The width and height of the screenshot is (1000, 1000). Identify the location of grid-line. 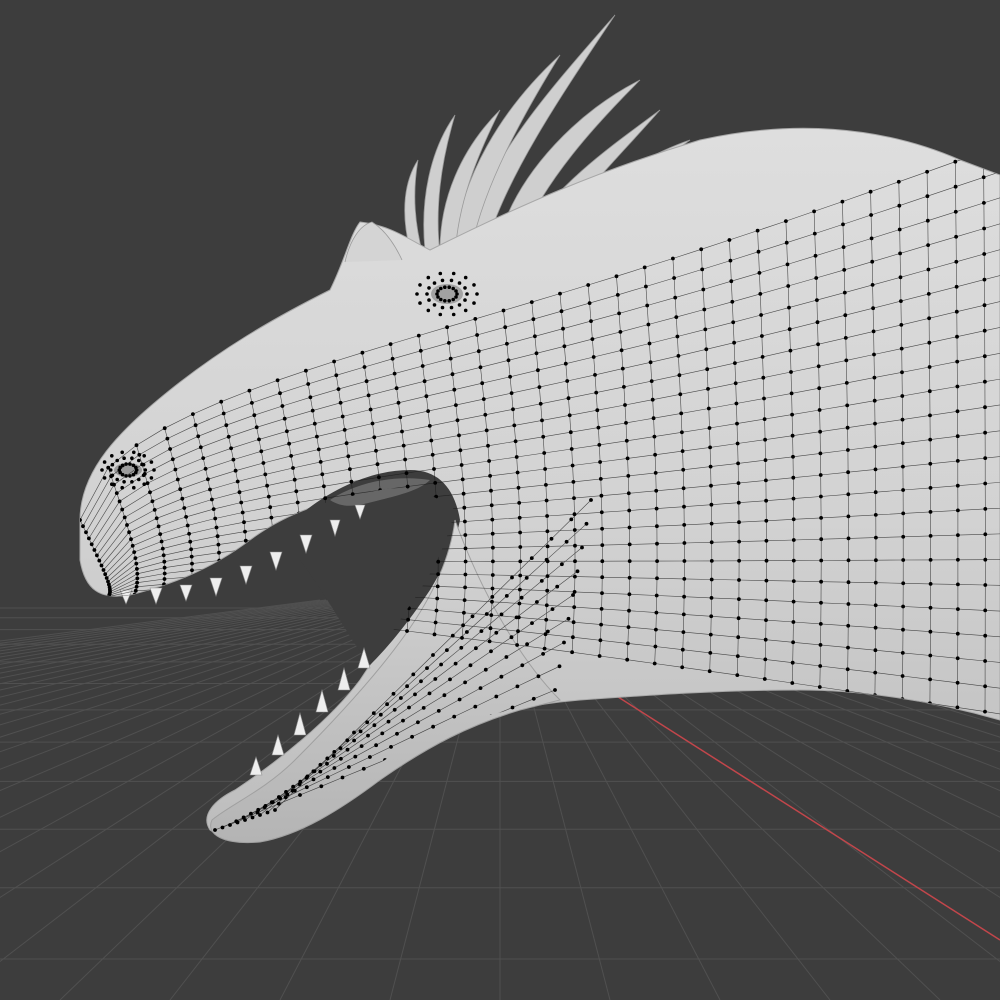
(211, 662).